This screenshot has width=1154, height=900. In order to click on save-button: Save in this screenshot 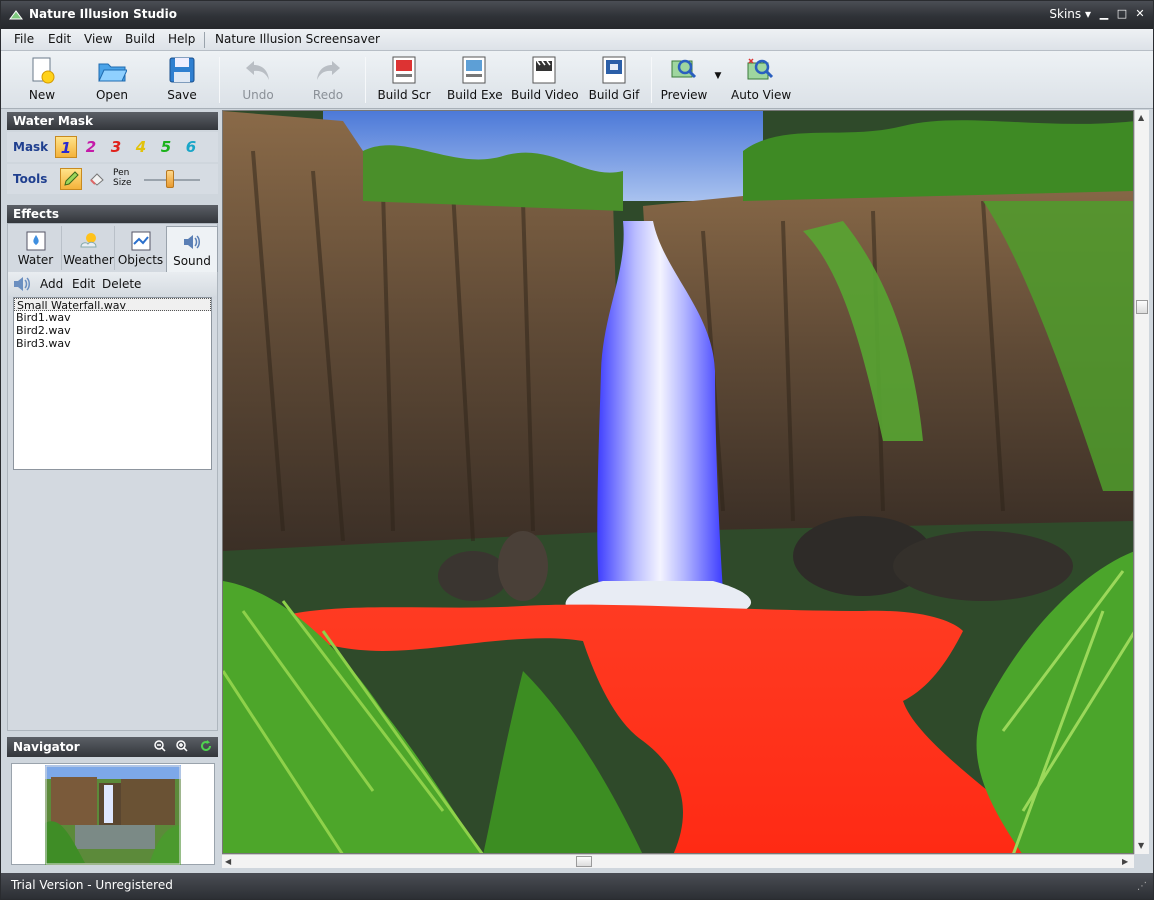, I will do `click(182, 81)`.